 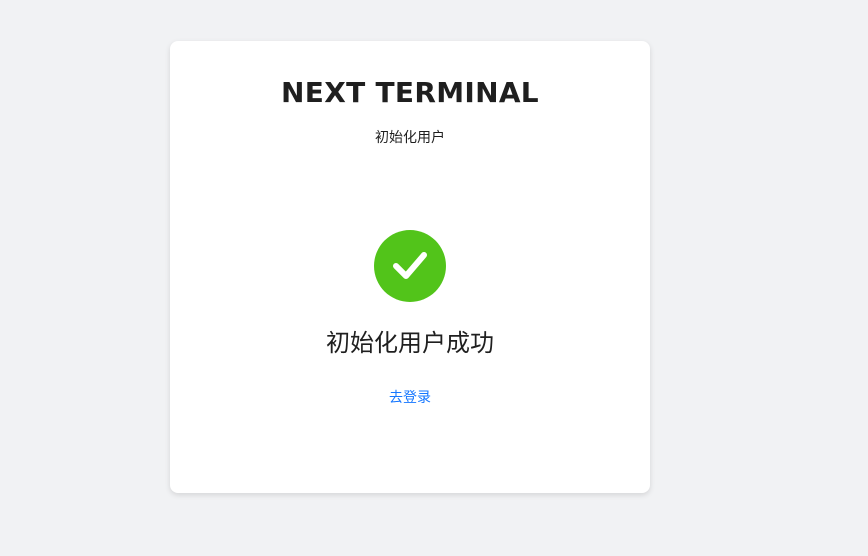 What do you see at coordinates (410, 92) in the screenshot?
I see `app-title: NEXT TERMINAL` at bounding box center [410, 92].